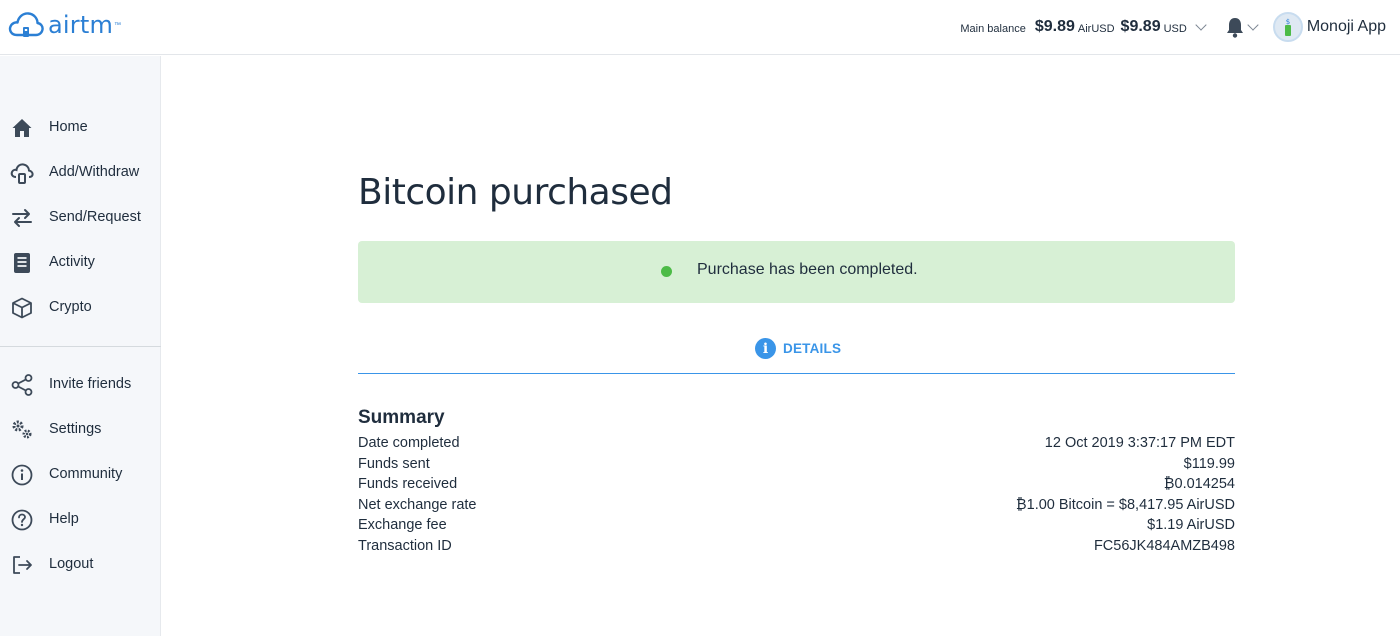 This screenshot has width=1400, height=636. What do you see at coordinates (22, 308) in the screenshot?
I see `cube-icon` at bounding box center [22, 308].